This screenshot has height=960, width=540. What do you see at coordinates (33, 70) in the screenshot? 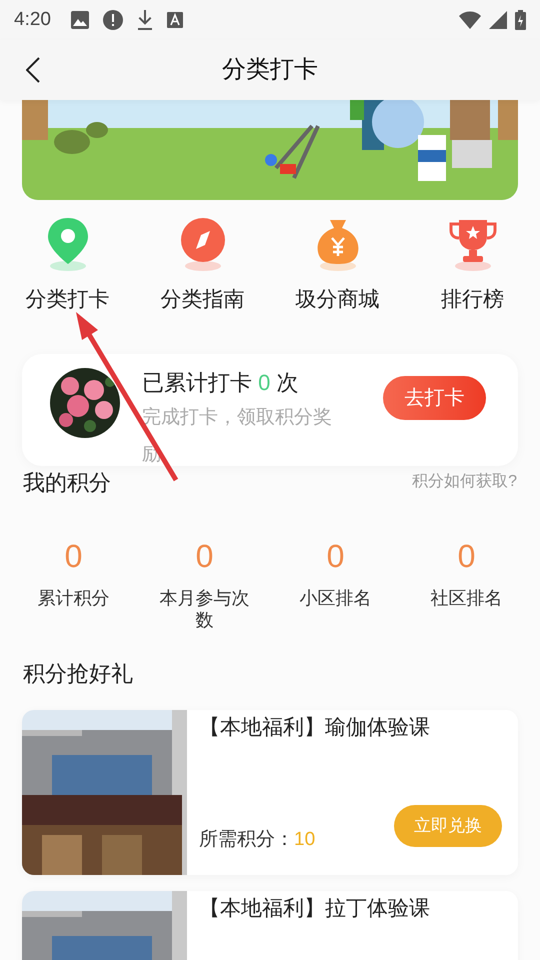
I see `back-icon` at bounding box center [33, 70].